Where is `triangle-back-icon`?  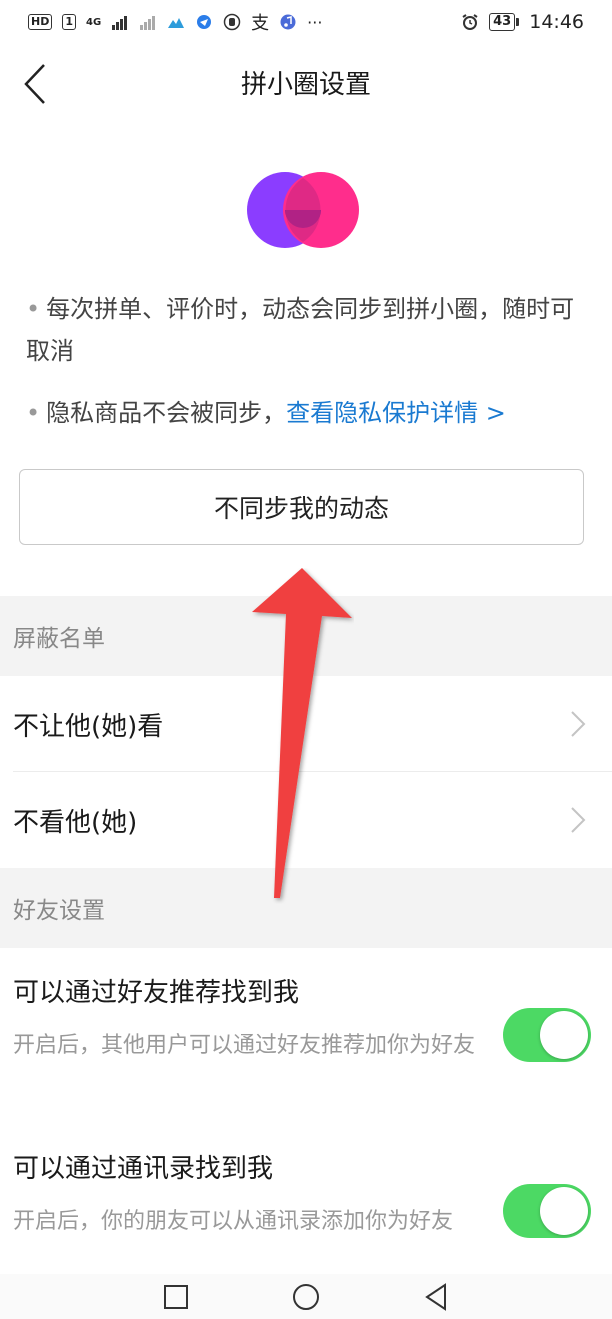
triangle-back-icon is located at coordinates (435, 1296).